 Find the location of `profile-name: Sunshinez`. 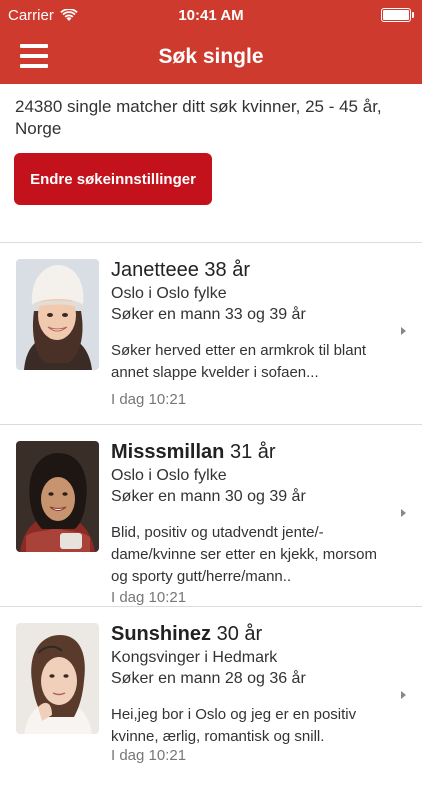

profile-name: Sunshinez is located at coordinates (161, 634).